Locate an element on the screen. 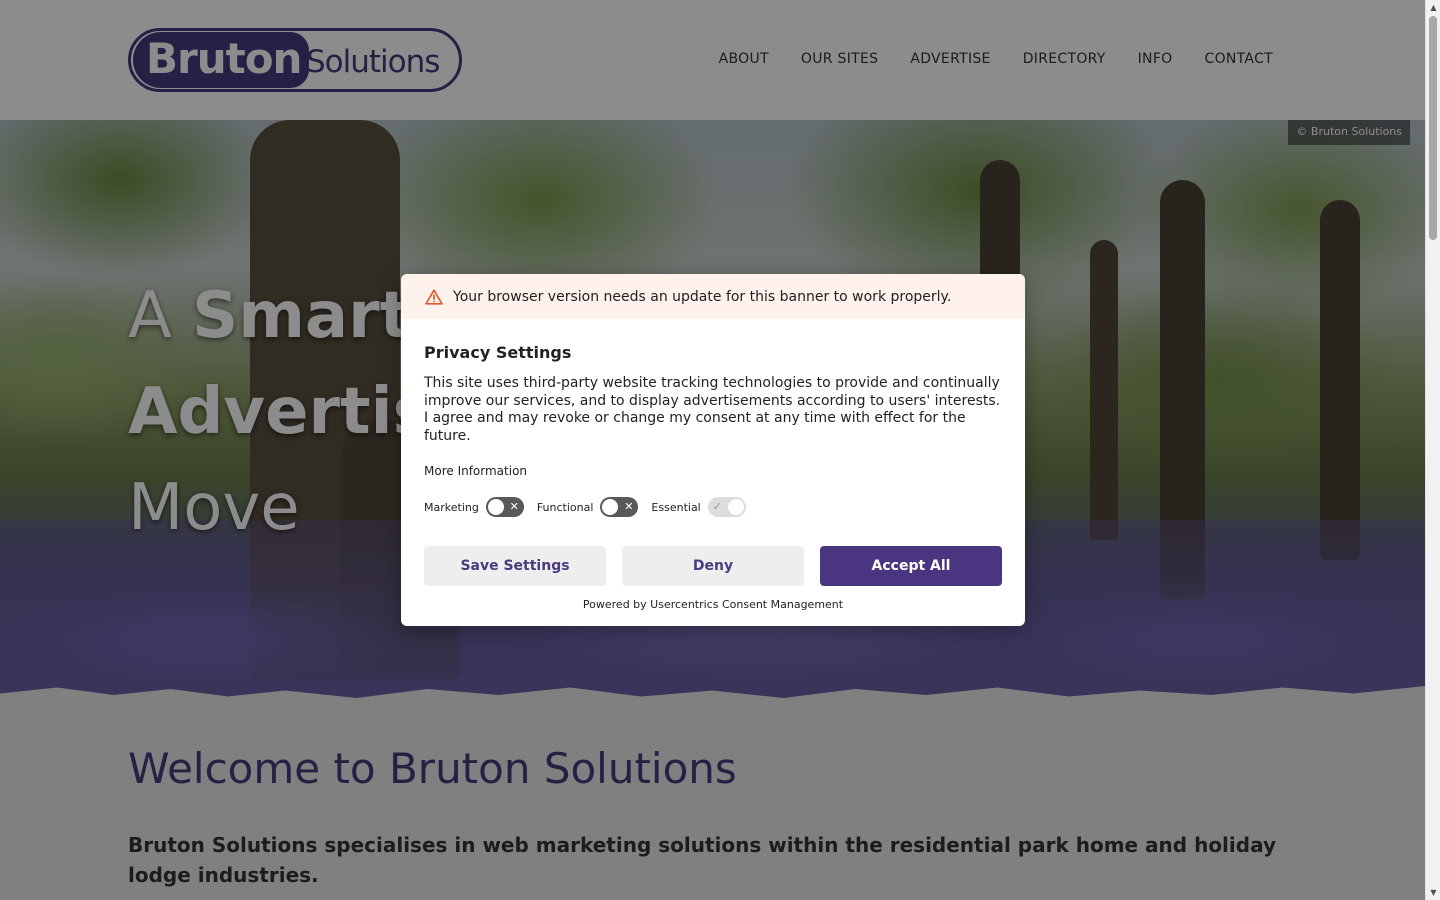 Image resolution: width=1440 pixels, height=900 pixels. save-settings-button: Save Settings is located at coordinates (515, 566).